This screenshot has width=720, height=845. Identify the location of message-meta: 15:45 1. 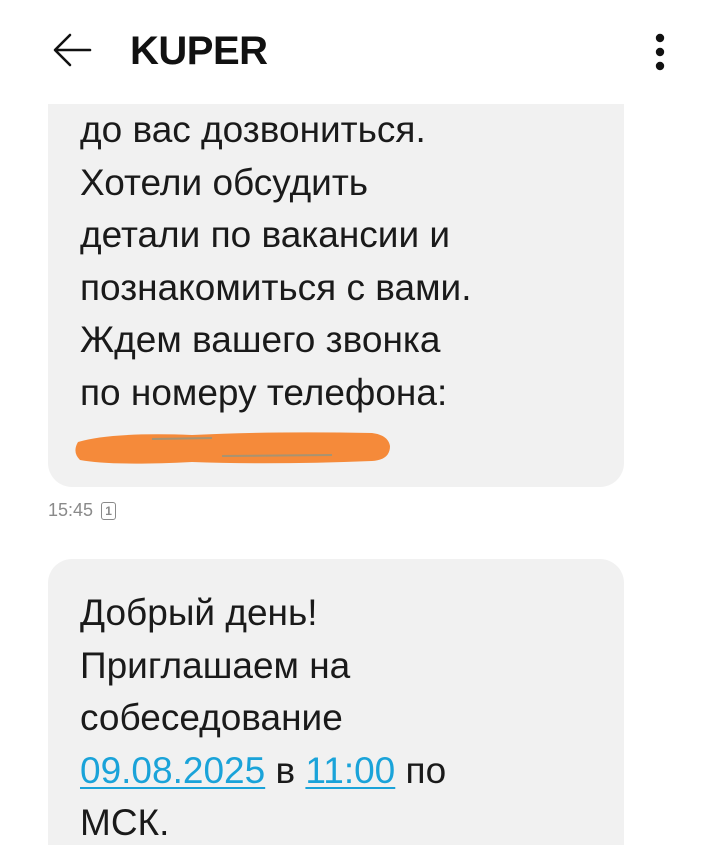
(82, 510).